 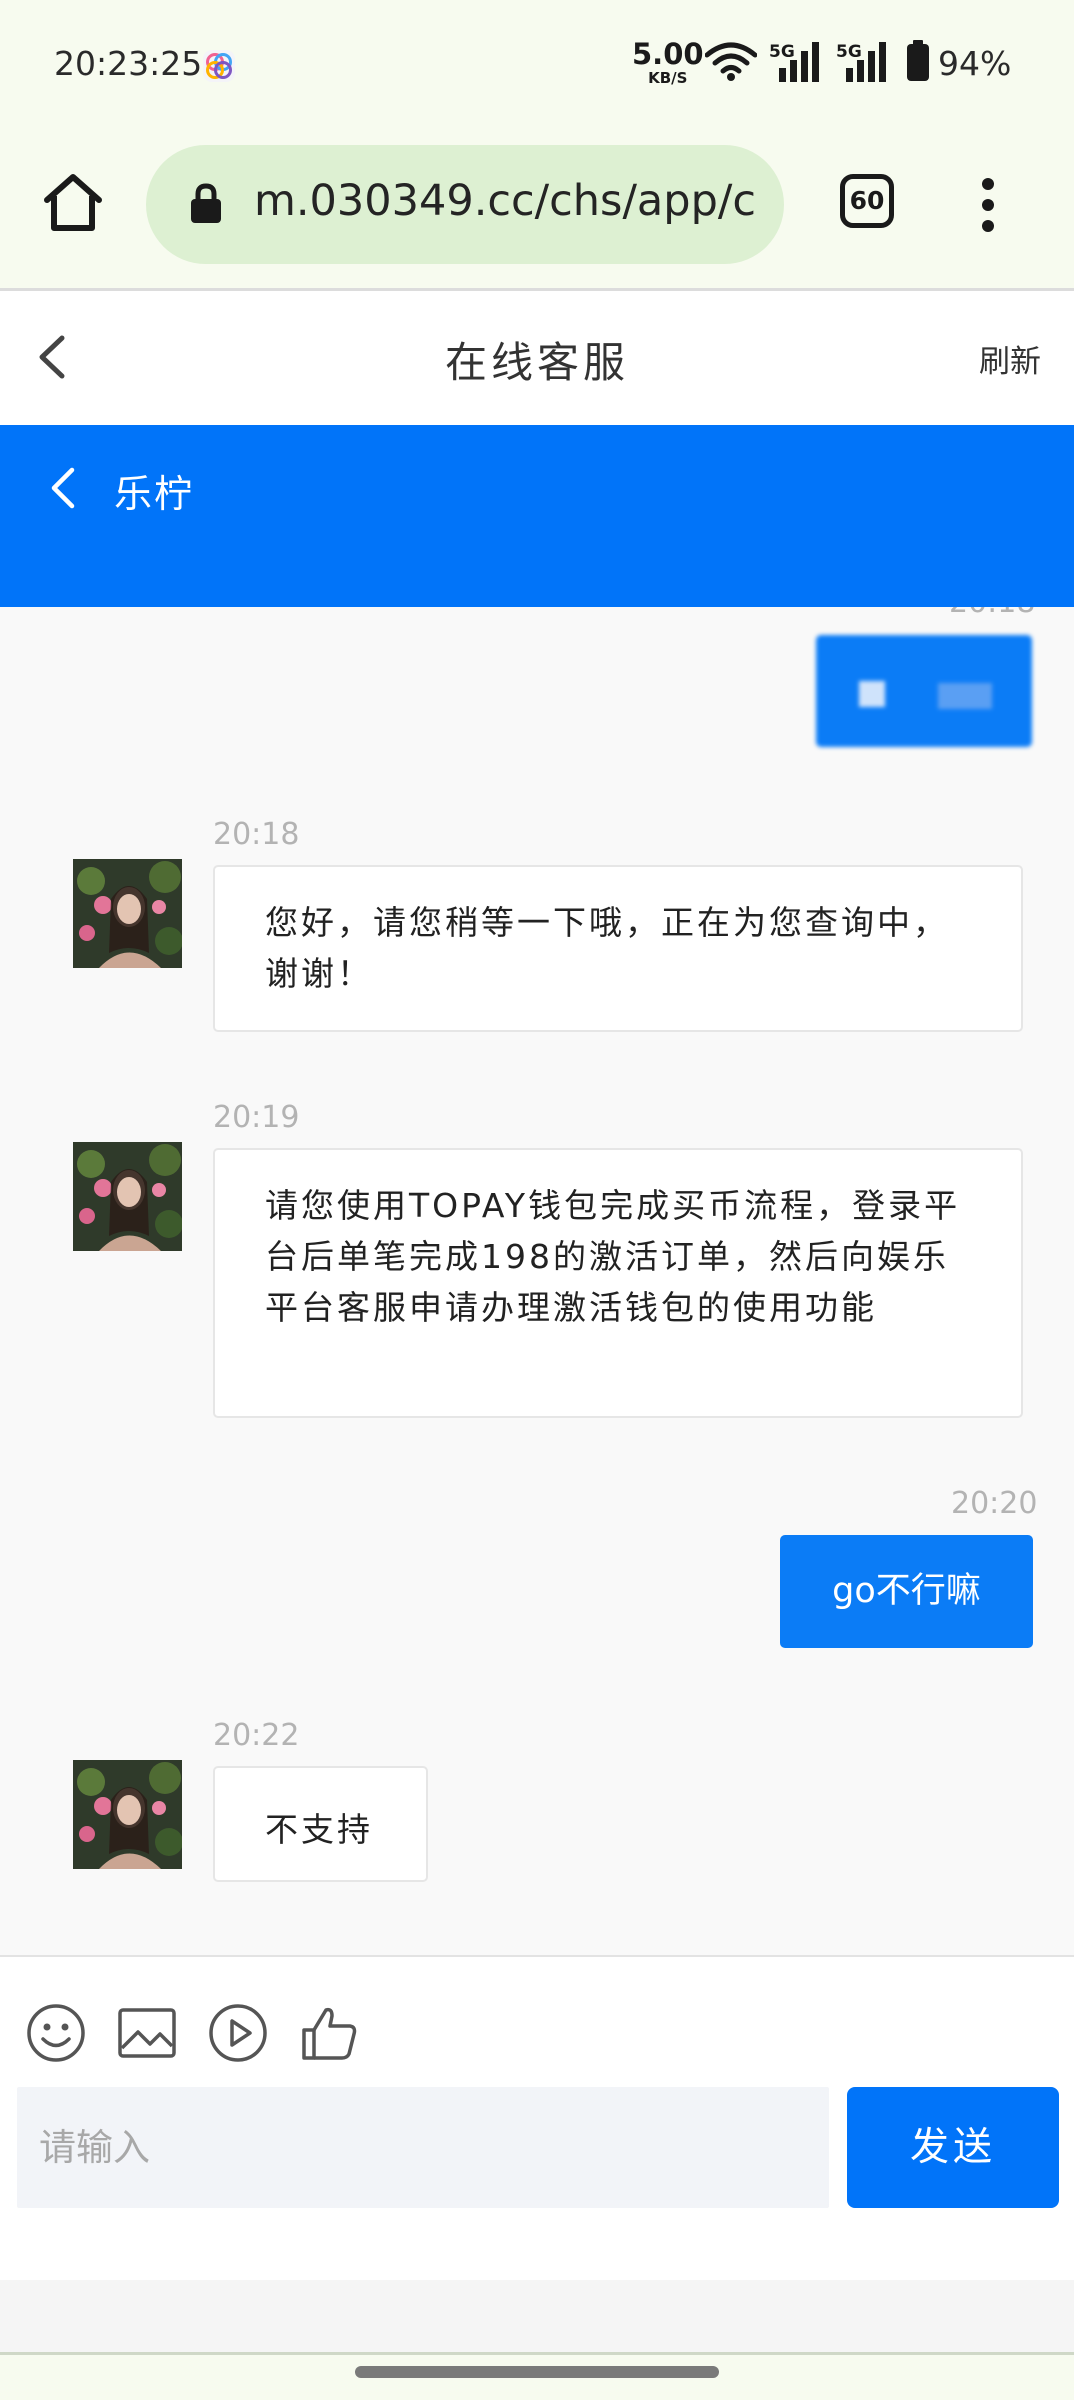 I want to click on refresh-button: 刷新, so click(x=1010, y=358).